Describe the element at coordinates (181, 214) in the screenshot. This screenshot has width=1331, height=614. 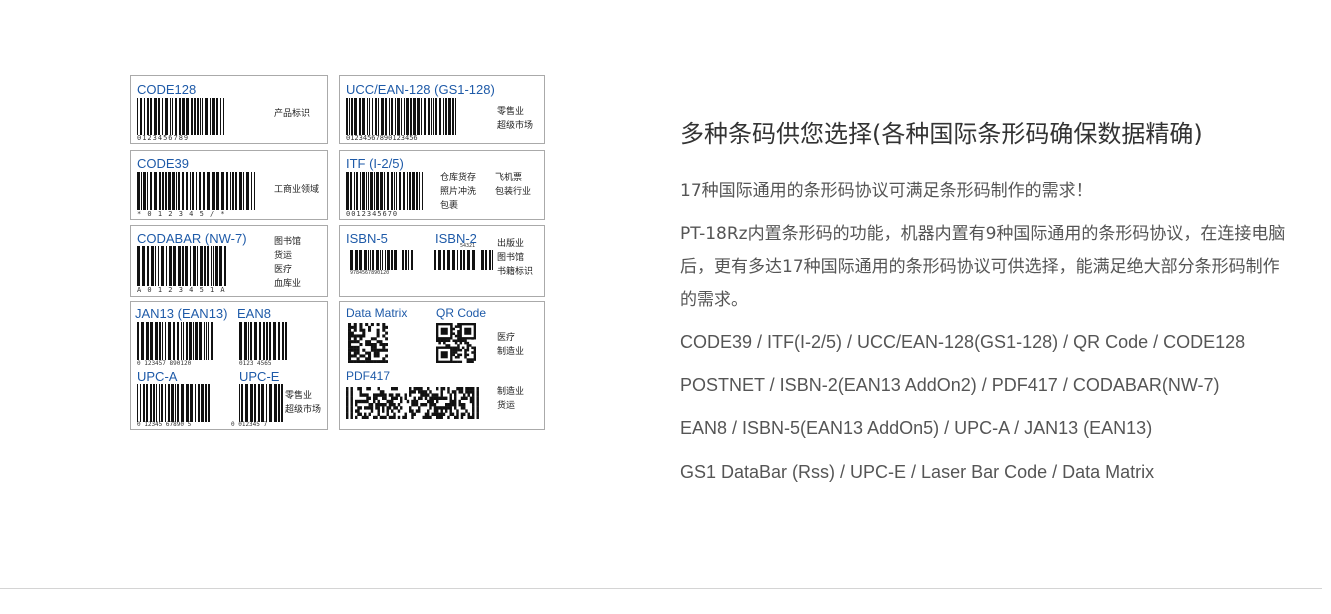
I see `barcode-digits: * 0 1 2 3 4 5 / *` at that location.